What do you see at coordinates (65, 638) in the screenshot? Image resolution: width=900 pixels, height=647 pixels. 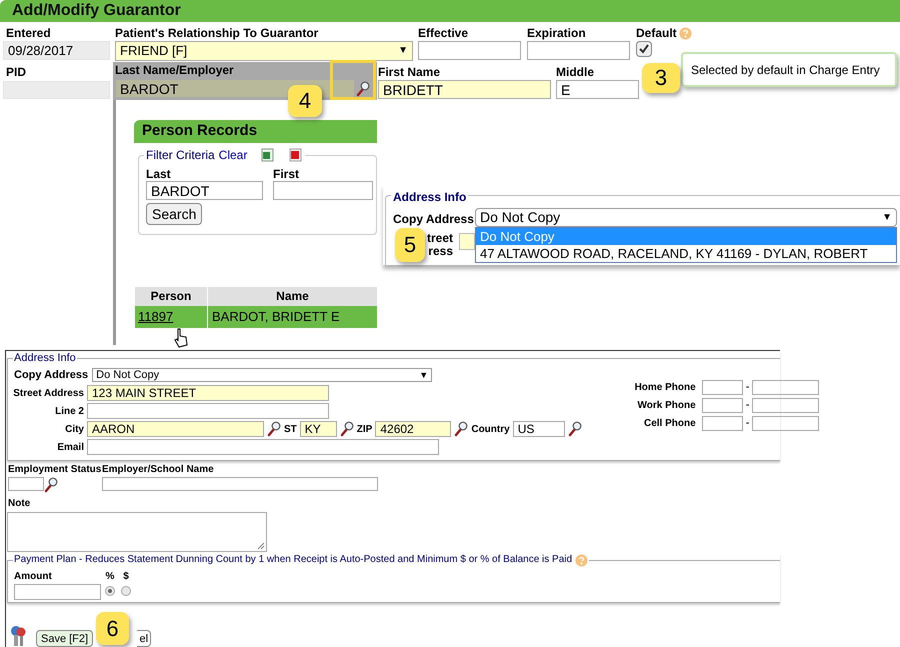 I see `save-button: Save [F2]` at bounding box center [65, 638].